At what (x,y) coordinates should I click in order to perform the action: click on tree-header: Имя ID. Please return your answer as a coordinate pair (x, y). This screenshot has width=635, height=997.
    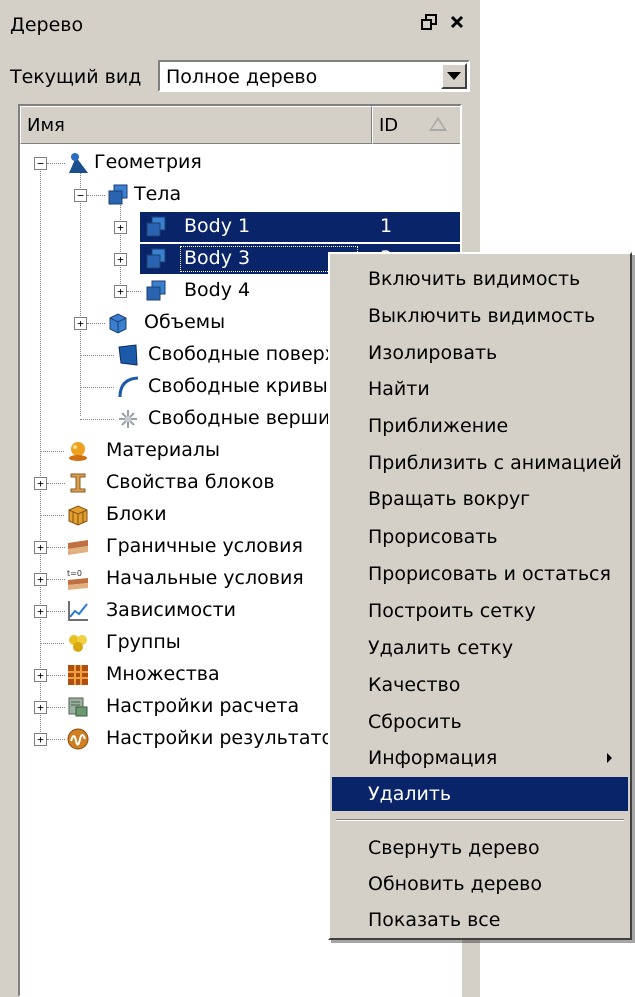
    Looking at the image, I should click on (240, 125).